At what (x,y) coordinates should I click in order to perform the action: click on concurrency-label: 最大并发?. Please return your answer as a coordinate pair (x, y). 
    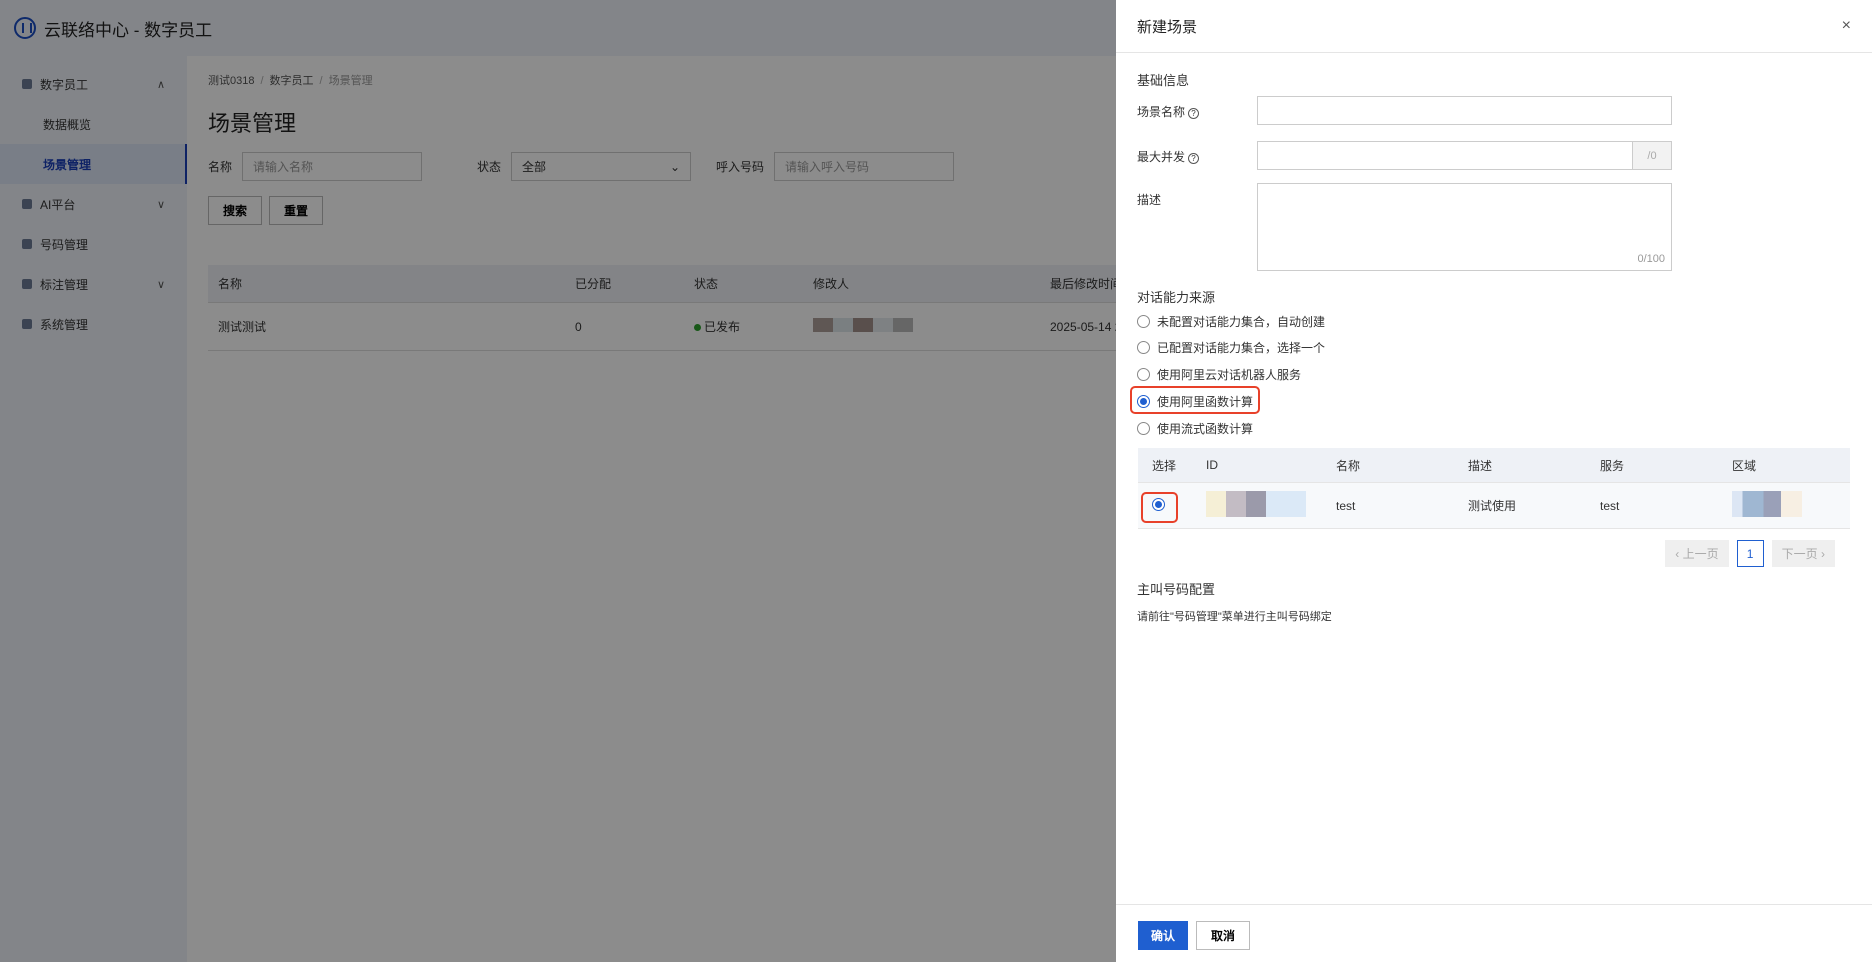
    Looking at the image, I should click on (1168, 156).